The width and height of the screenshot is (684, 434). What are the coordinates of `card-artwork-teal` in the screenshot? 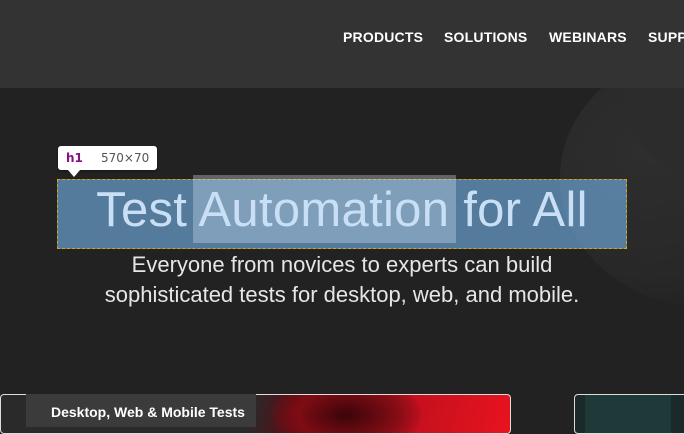 It's located at (628, 414).